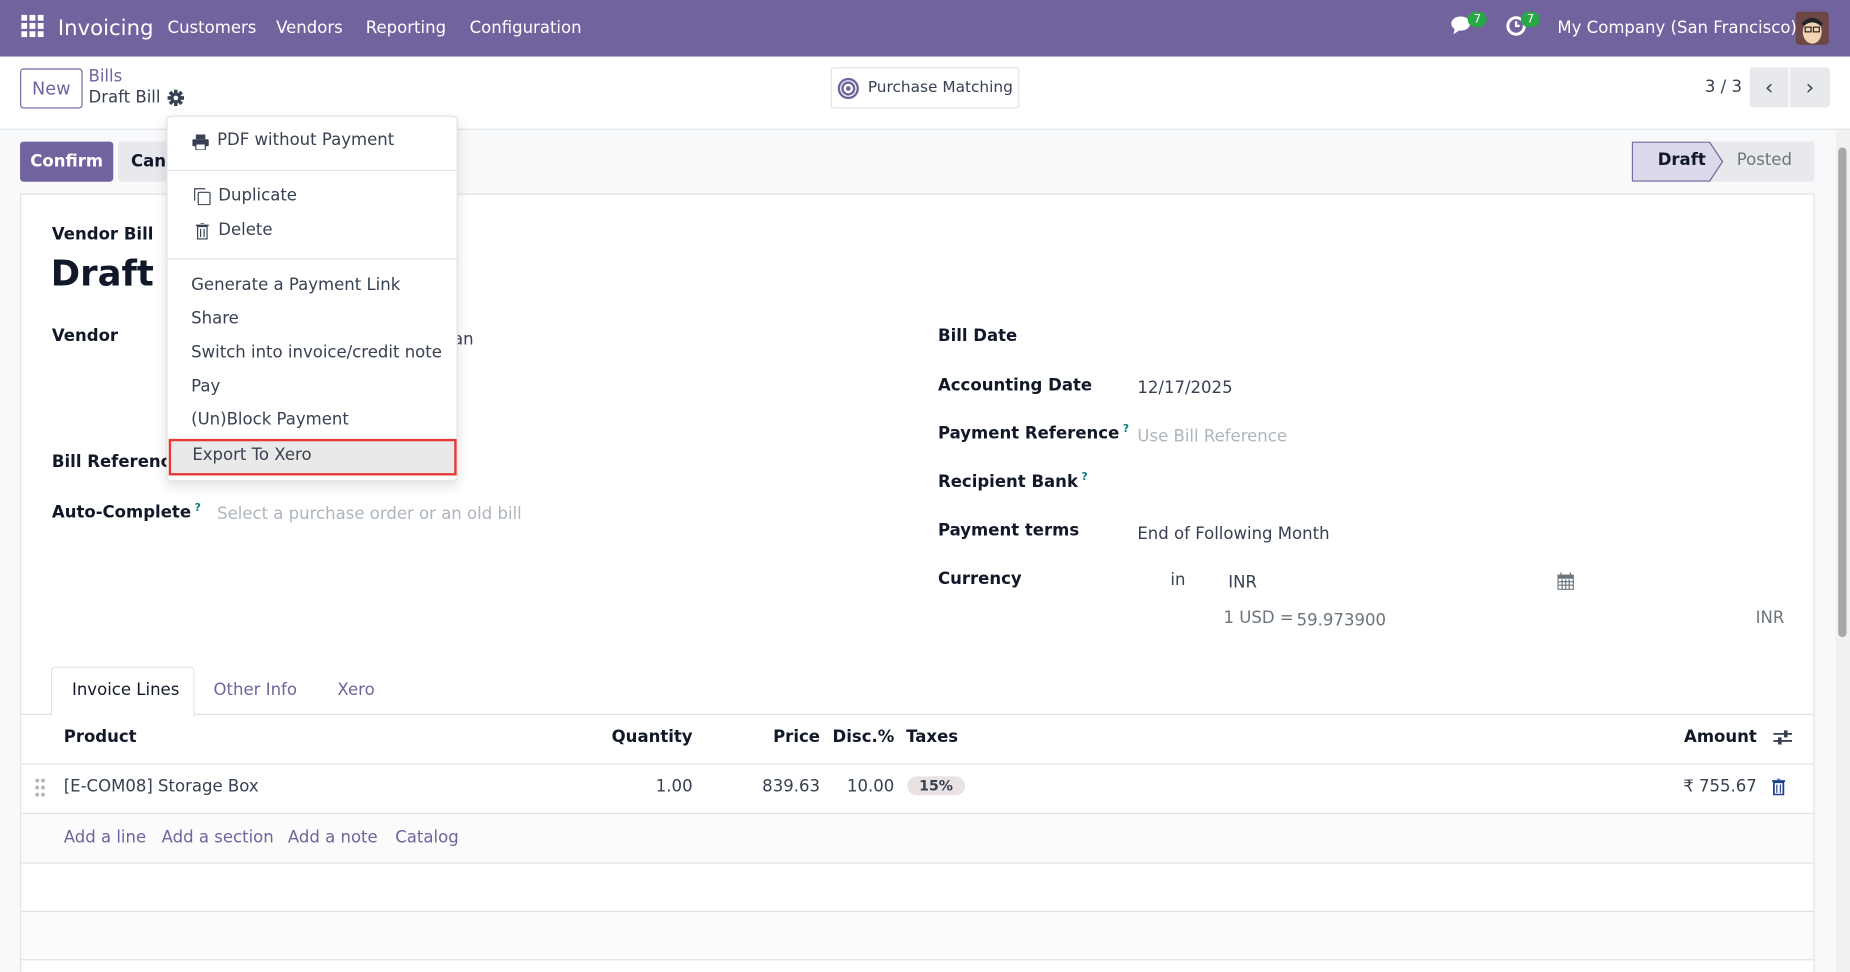 Image resolution: width=1850 pixels, height=972 pixels. Describe the element at coordinates (1682, 160) in the screenshot. I see `status-draft: Draft` at that location.